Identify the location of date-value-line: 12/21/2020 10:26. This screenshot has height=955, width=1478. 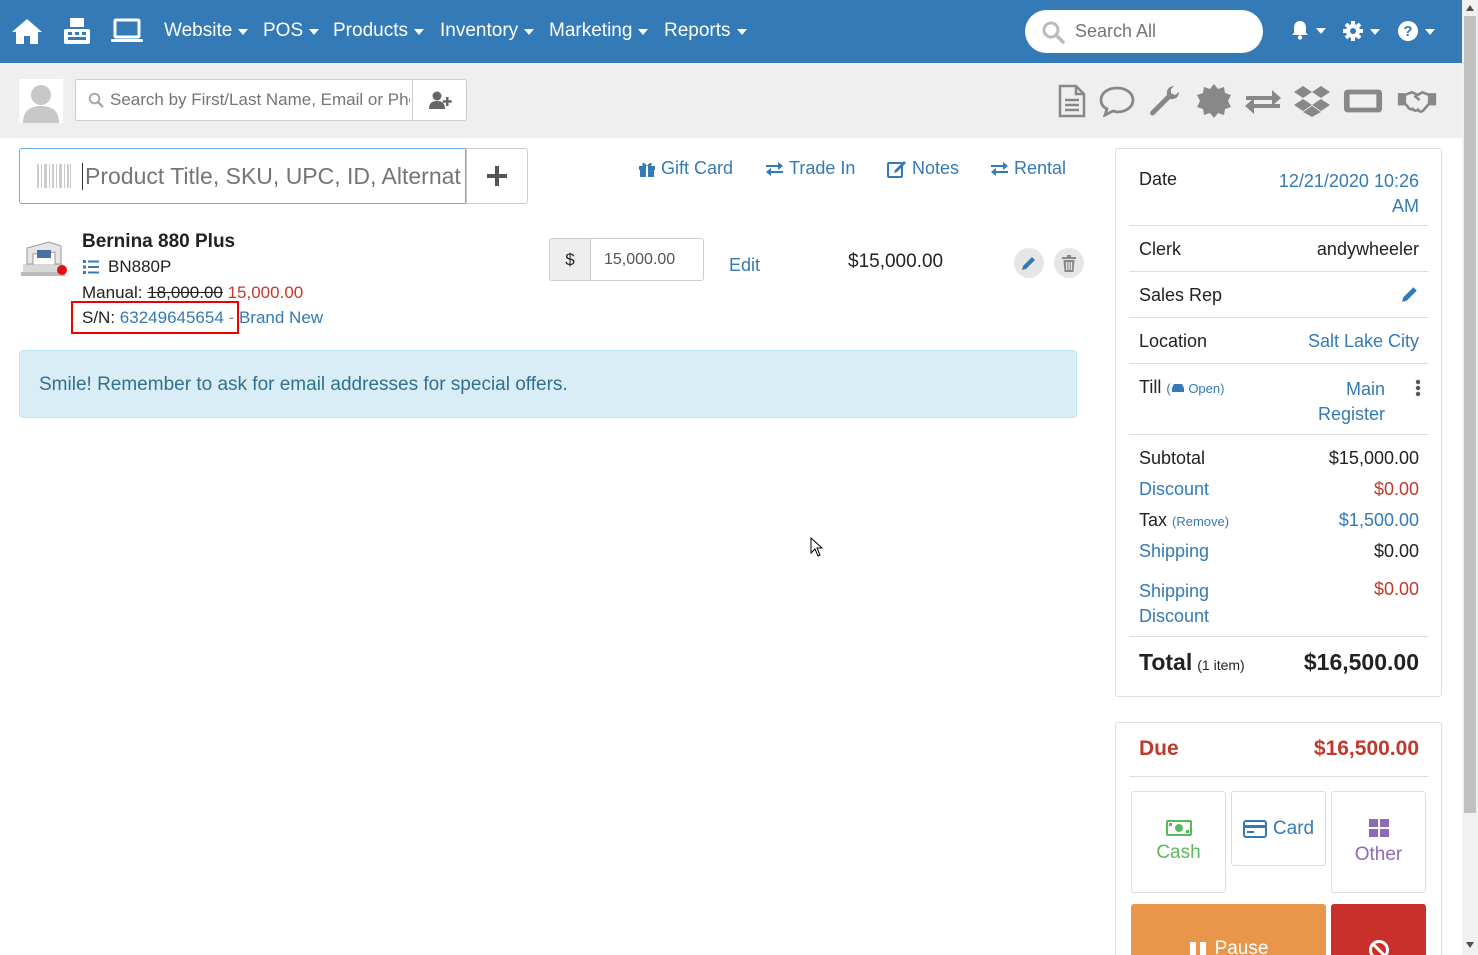
(1348, 181).